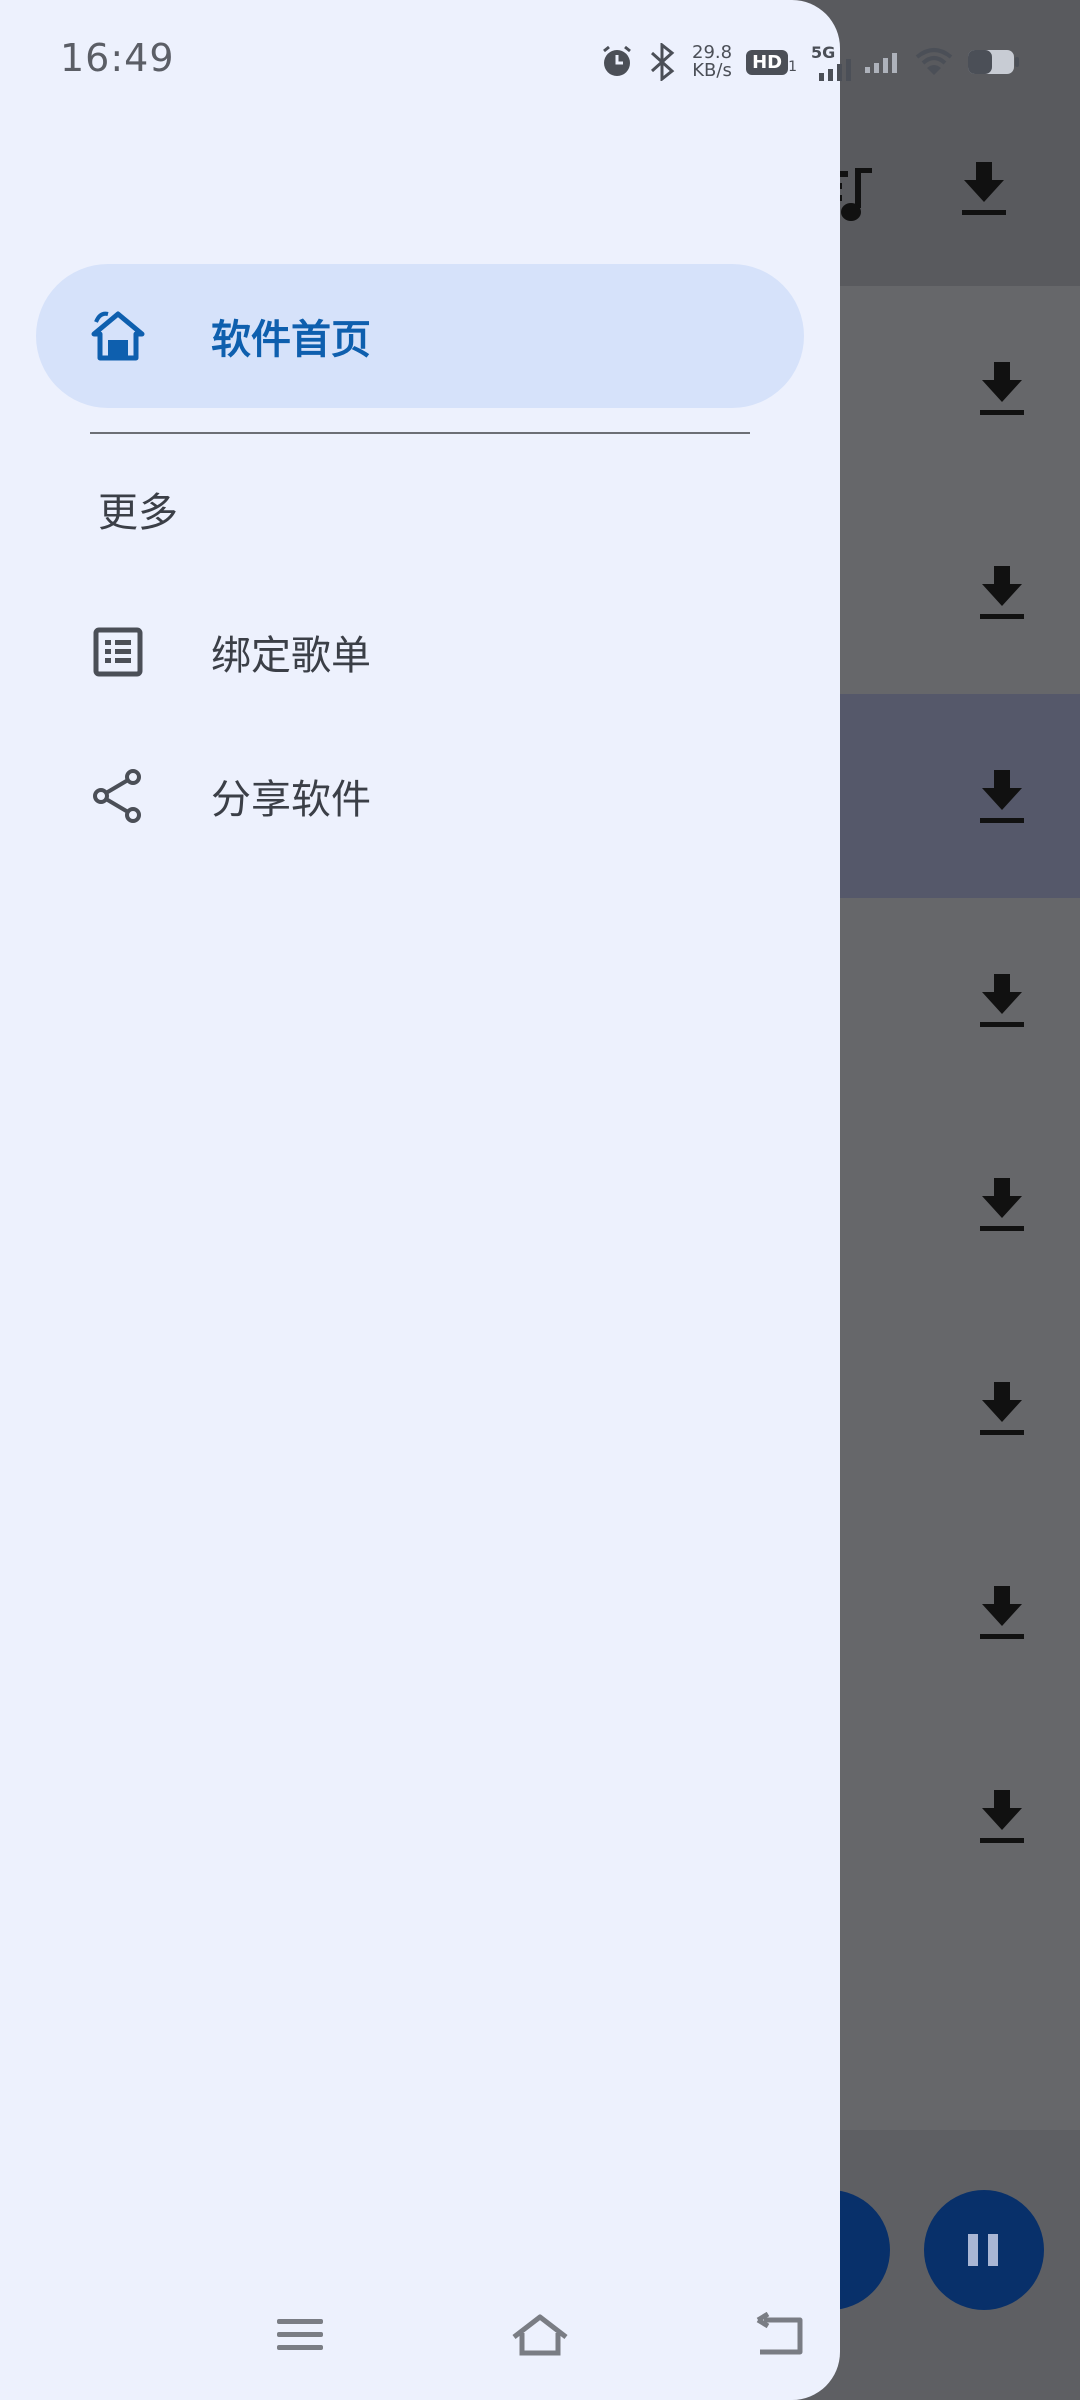 This screenshot has width=1080, height=2400. I want to click on signal-5g-icon: 5G, so click(831, 62).